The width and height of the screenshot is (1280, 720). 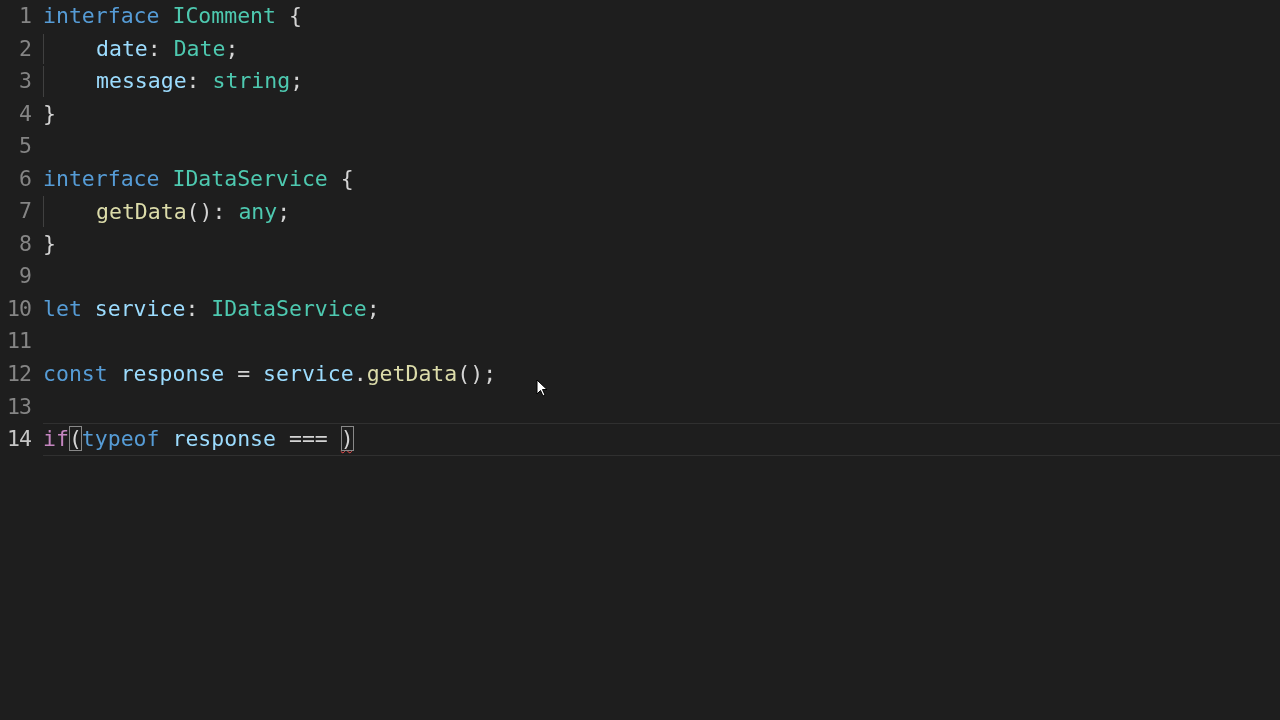 What do you see at coordinates (18, 341) in the screenshot?
I see `line-number: 11` at bounding box center [18, 341].